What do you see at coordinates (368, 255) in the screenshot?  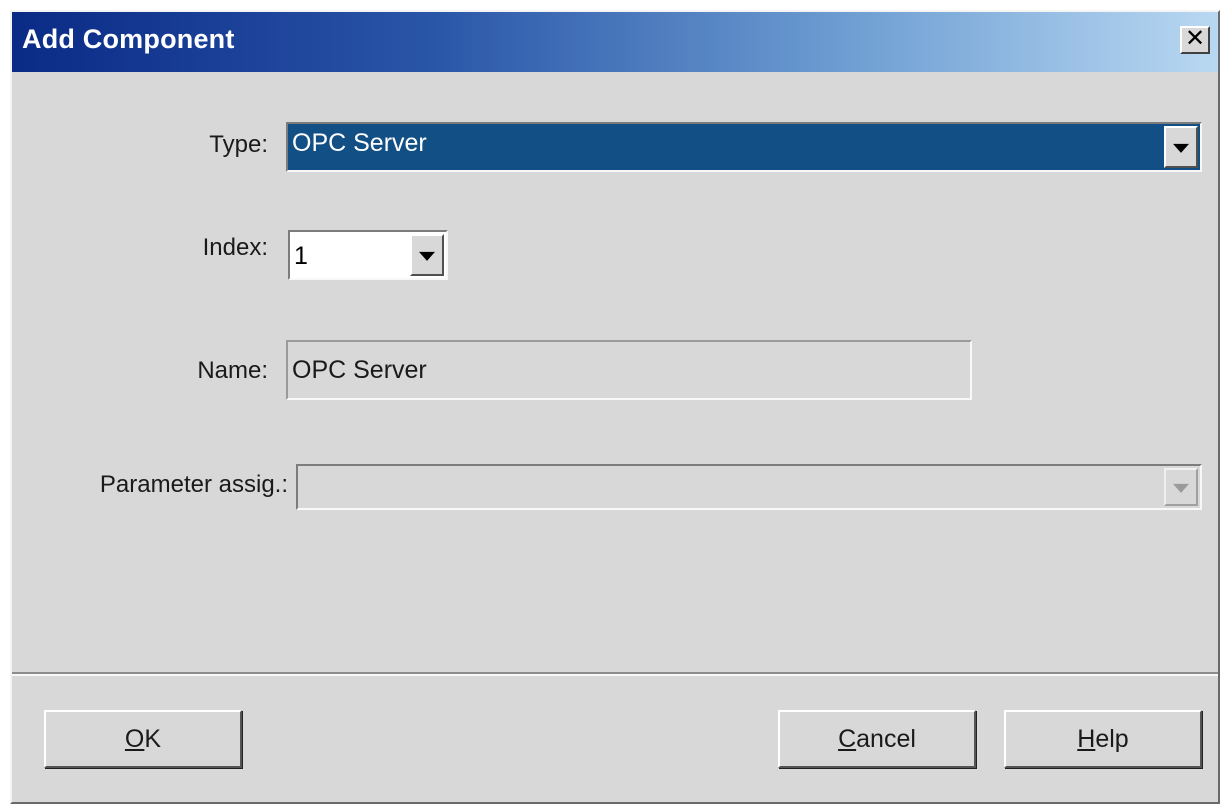 I see `index-combobox: 1` at bounding box center [368, 255].